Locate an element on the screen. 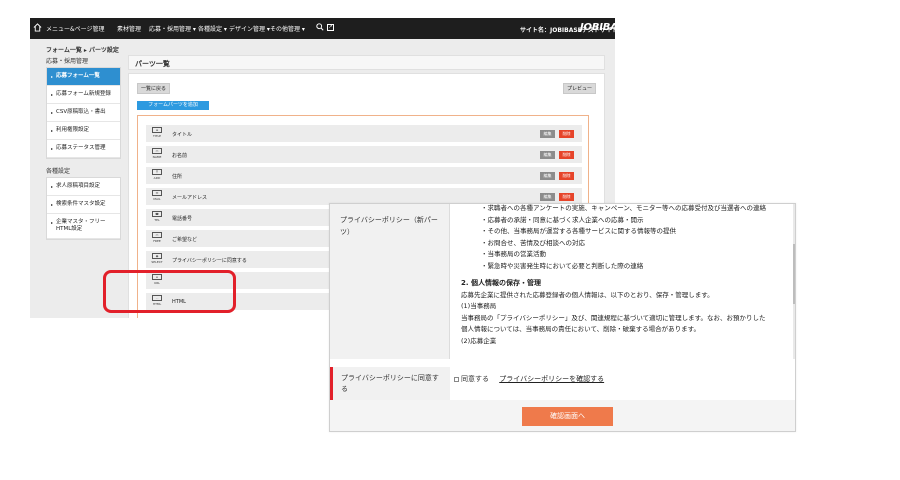 Image resolution: width=900 pixels, height=480 pixels. nav-recruitment: 応募・採用管理 ▾ is located at coordinates (172, 28).